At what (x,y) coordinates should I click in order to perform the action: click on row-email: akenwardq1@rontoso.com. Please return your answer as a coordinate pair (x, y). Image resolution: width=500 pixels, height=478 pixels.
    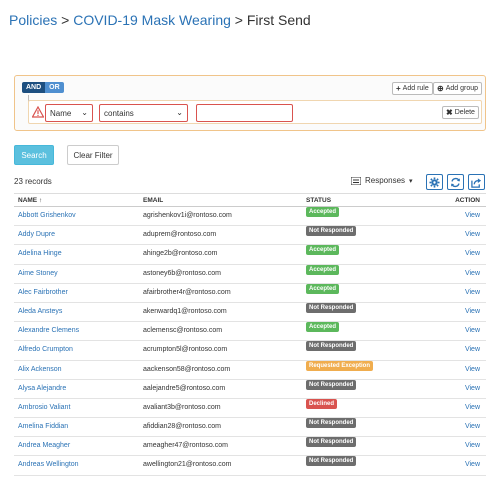
    Looking at the image, I should click on (185, 311).